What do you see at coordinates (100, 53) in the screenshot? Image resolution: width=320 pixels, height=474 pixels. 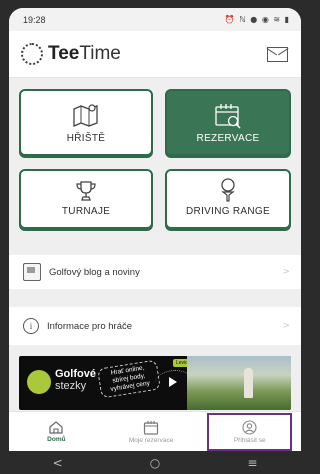 I see `brand-name-light: Time` at bounding box center [100, 53].